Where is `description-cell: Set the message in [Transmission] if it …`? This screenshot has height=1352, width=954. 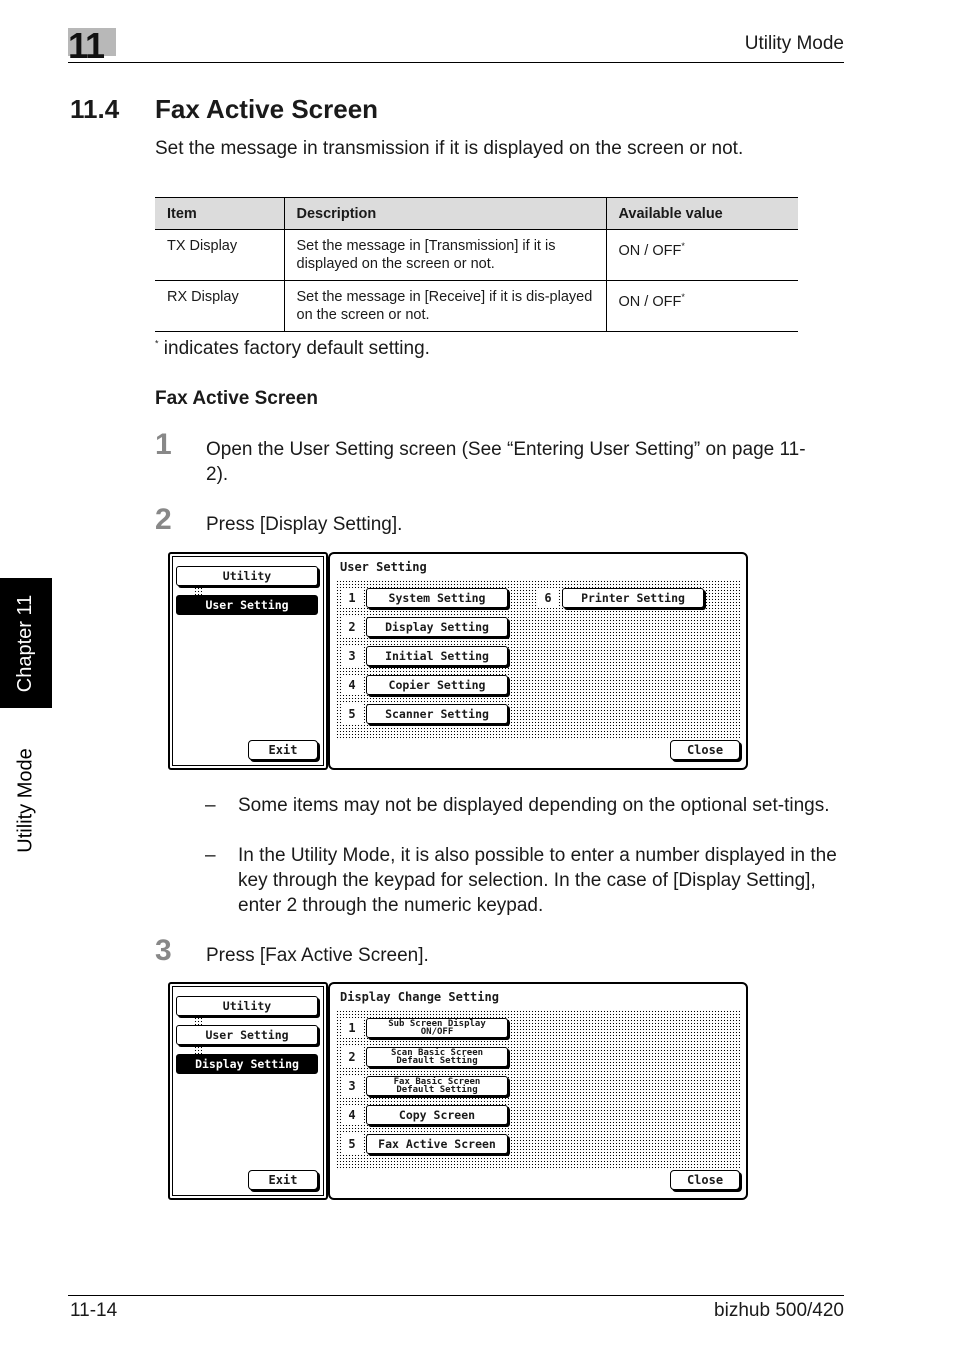
description-cell: Set the message in [Transmission] if it … is located at coordinates (444, 255).